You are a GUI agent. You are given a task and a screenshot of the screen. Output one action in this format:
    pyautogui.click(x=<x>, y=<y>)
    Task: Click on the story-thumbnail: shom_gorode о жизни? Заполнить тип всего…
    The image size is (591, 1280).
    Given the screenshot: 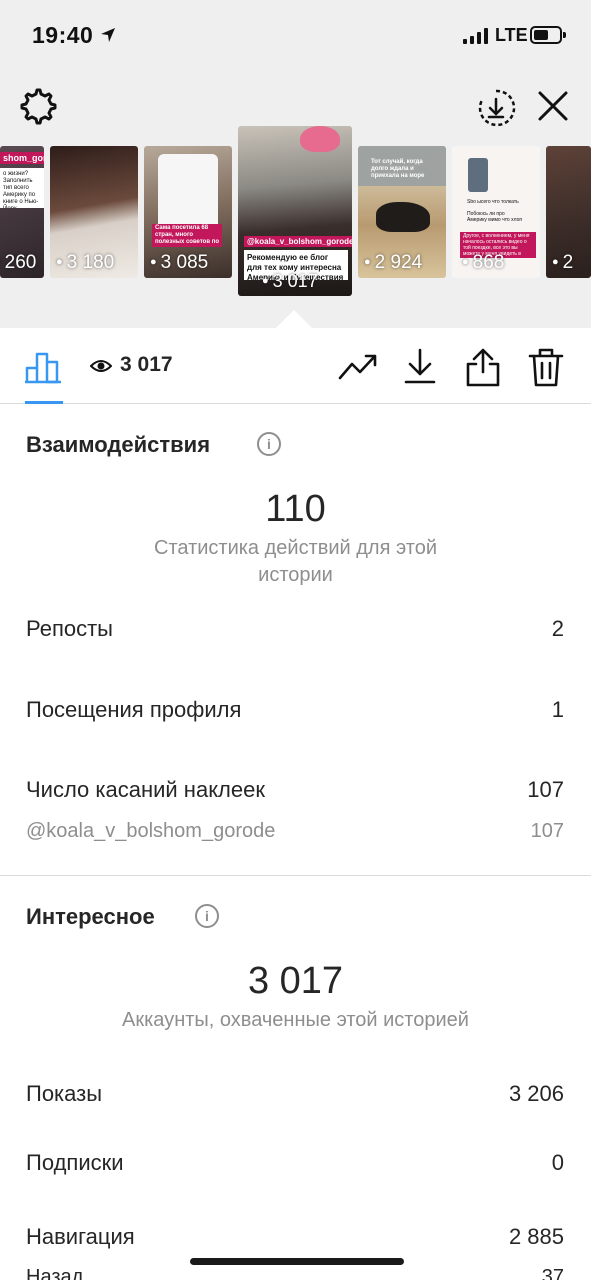 What is the action you would take?
    pyautogui.click(x=22, y=212)
    